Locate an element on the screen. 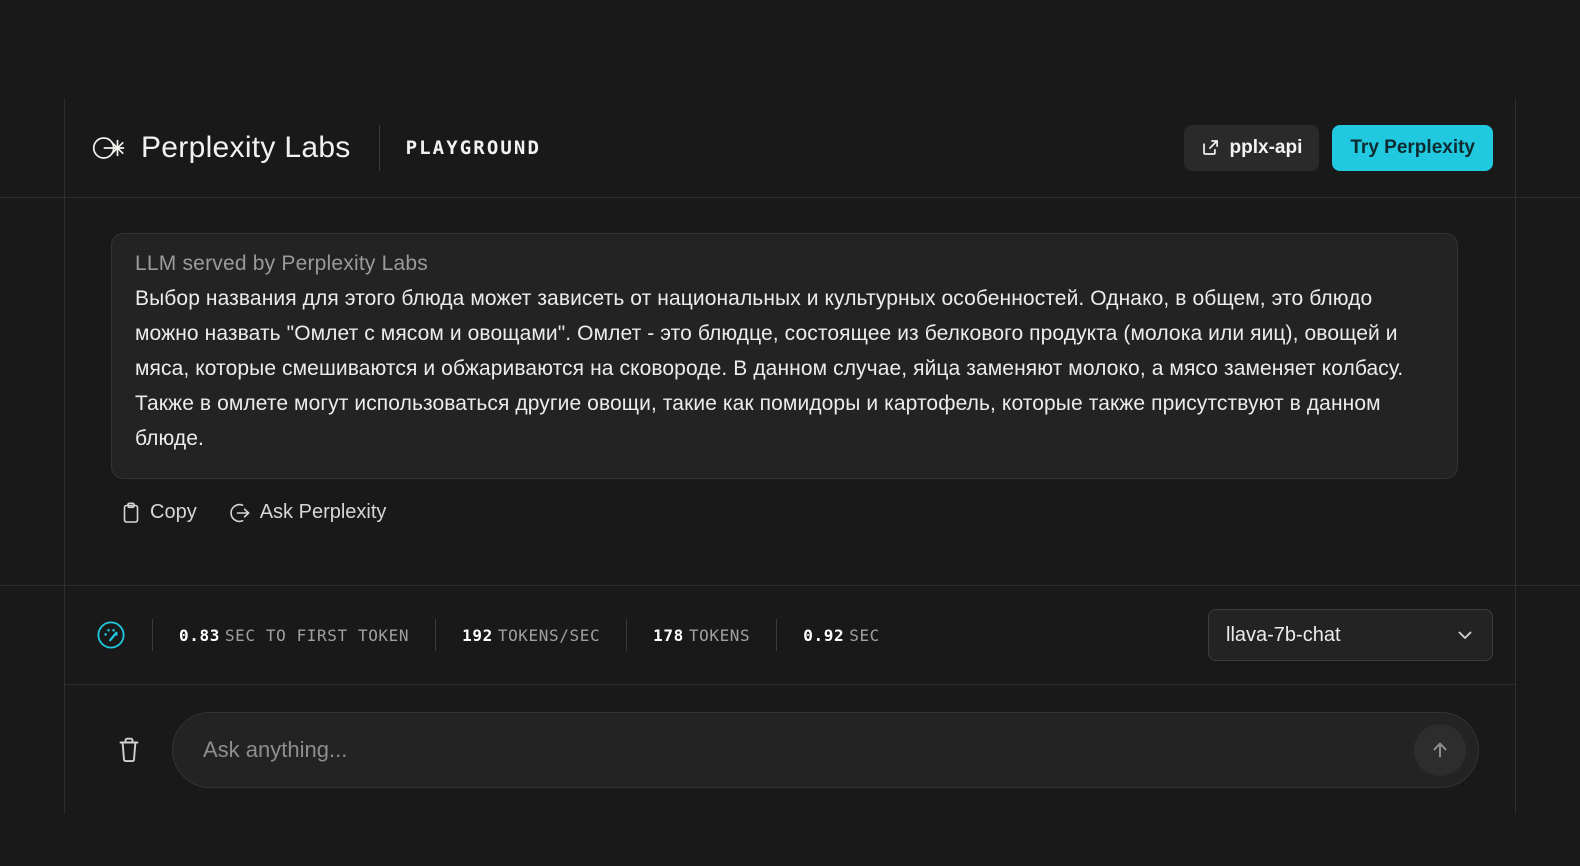 This screenshot has width=1580, height=866. composer-bar is located at coordinates (790, 749).